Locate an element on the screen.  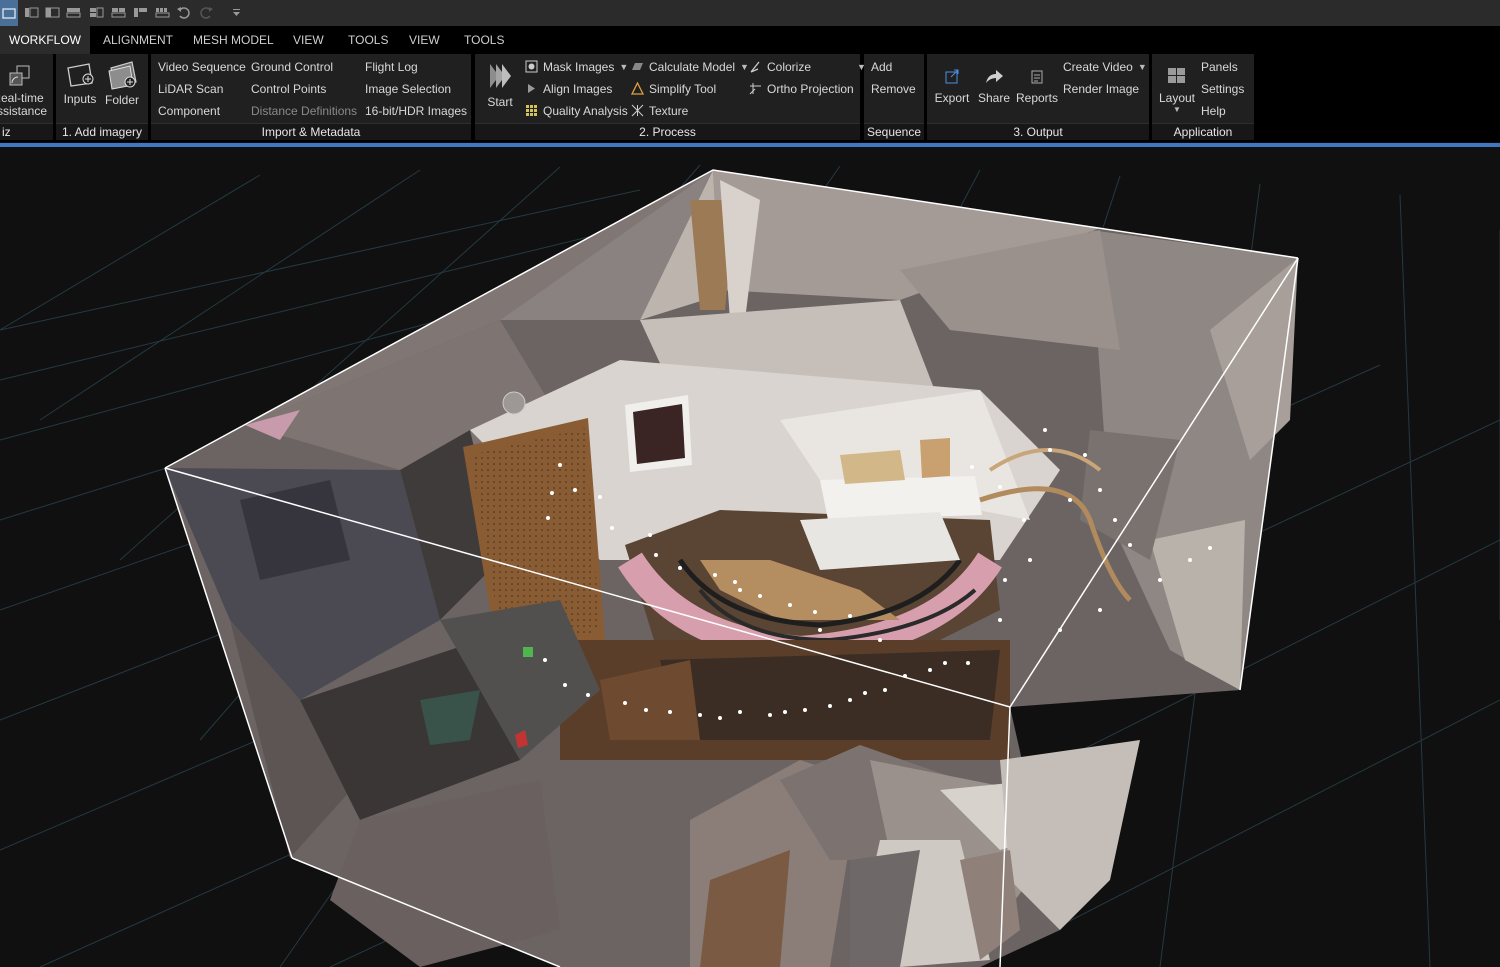
group-label-process: 2. Process is located at coordinates (667, 131).